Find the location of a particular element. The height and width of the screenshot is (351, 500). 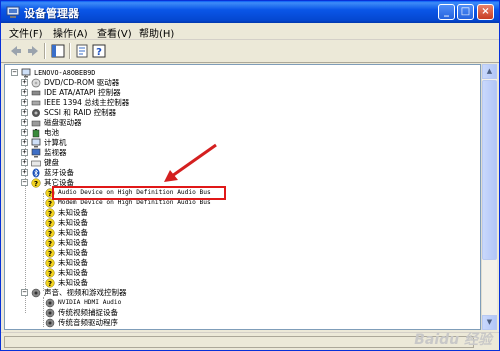

watermark: Baidu 经验 is located at coordinates (453, 340).